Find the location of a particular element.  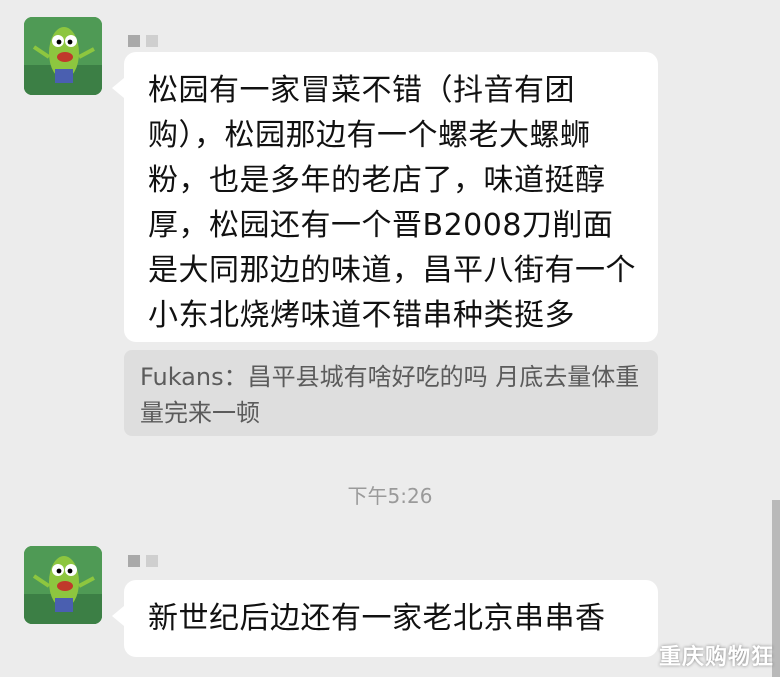

quoted-message: Fukans：昌平县城有啥好吃的吗 月底去量体重 量完来一顿 is located at coordinates (391, 393).